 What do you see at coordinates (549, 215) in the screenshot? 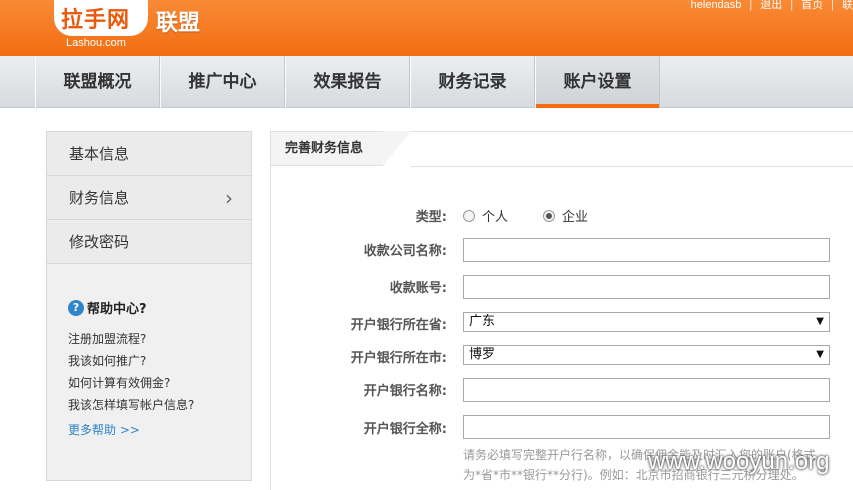
I see `radio-button-selected` at bounding box center [549, 215].